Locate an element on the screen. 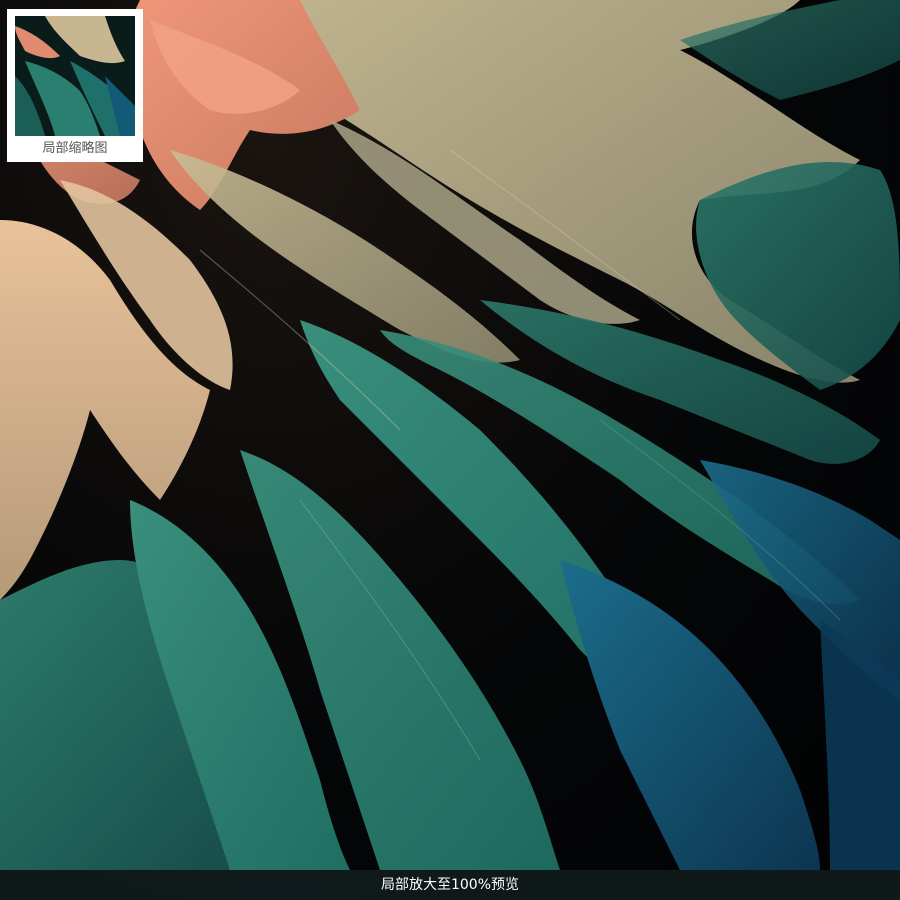 The height and width of the screenshot is (900, 900). preview-caption-bar: 局部放大至100%预览 is located at coordinates (450, 885).